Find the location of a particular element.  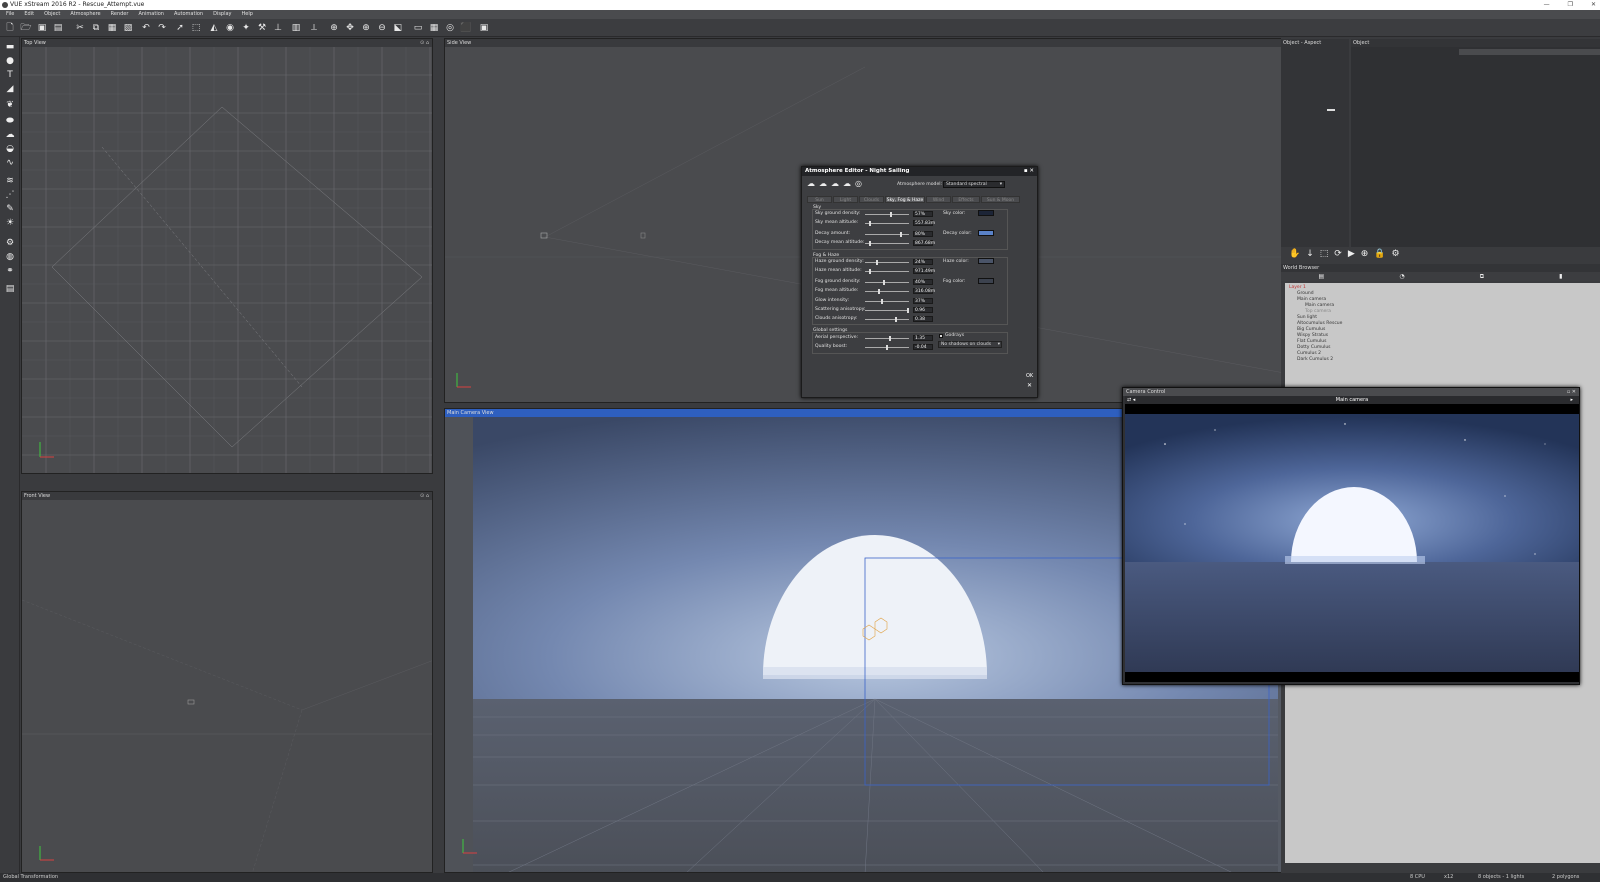

fit-icon: ⬕ is located at coordinates (398, 28).